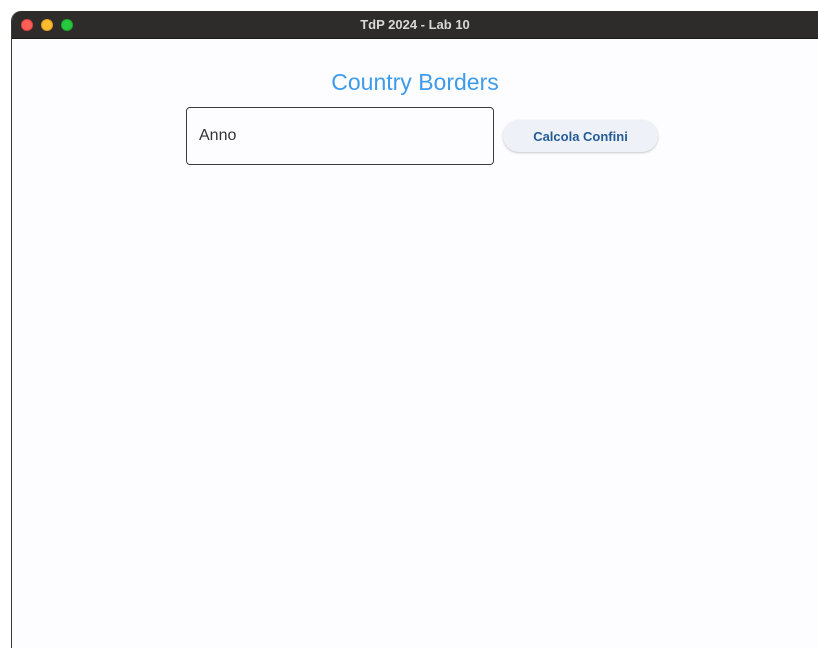  I want to click on year-input, so click(340, 136).